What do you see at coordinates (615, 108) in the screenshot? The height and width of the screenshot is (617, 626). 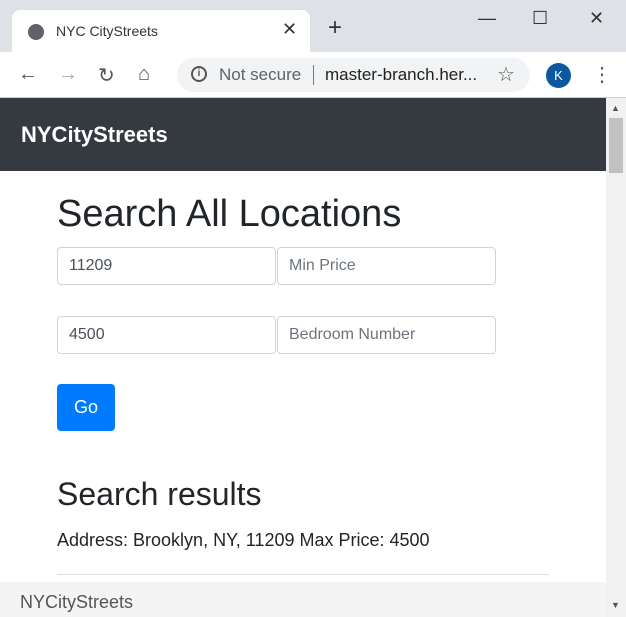 I see `scroll-up-icon: ▲` at bounding box center [615, 108].